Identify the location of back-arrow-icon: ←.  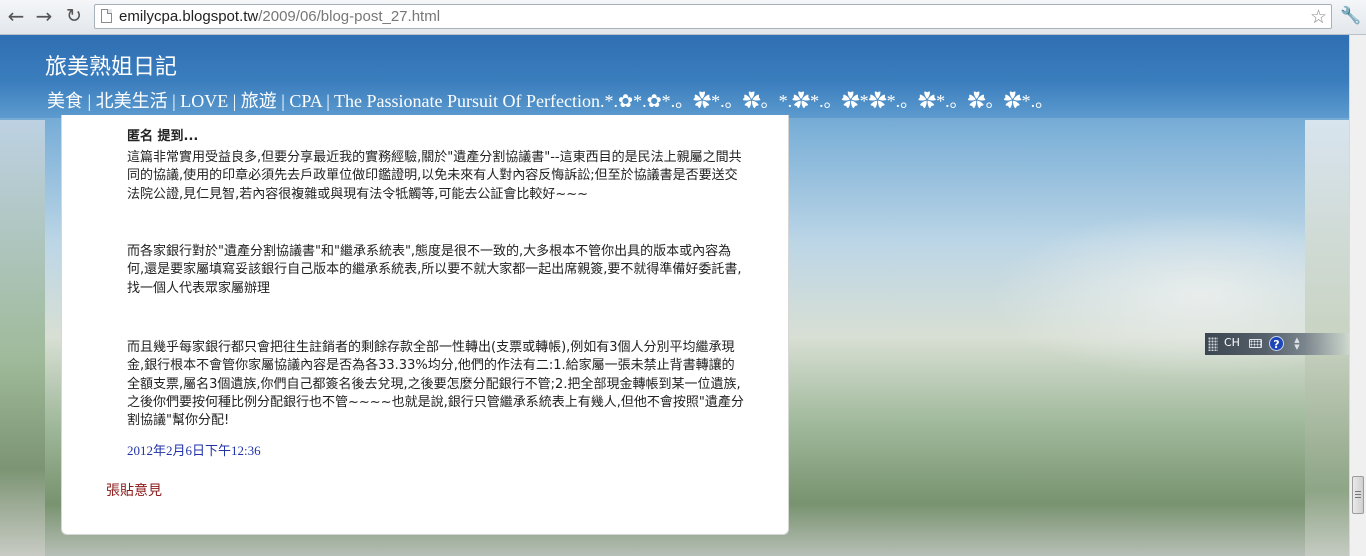
(16, 16).